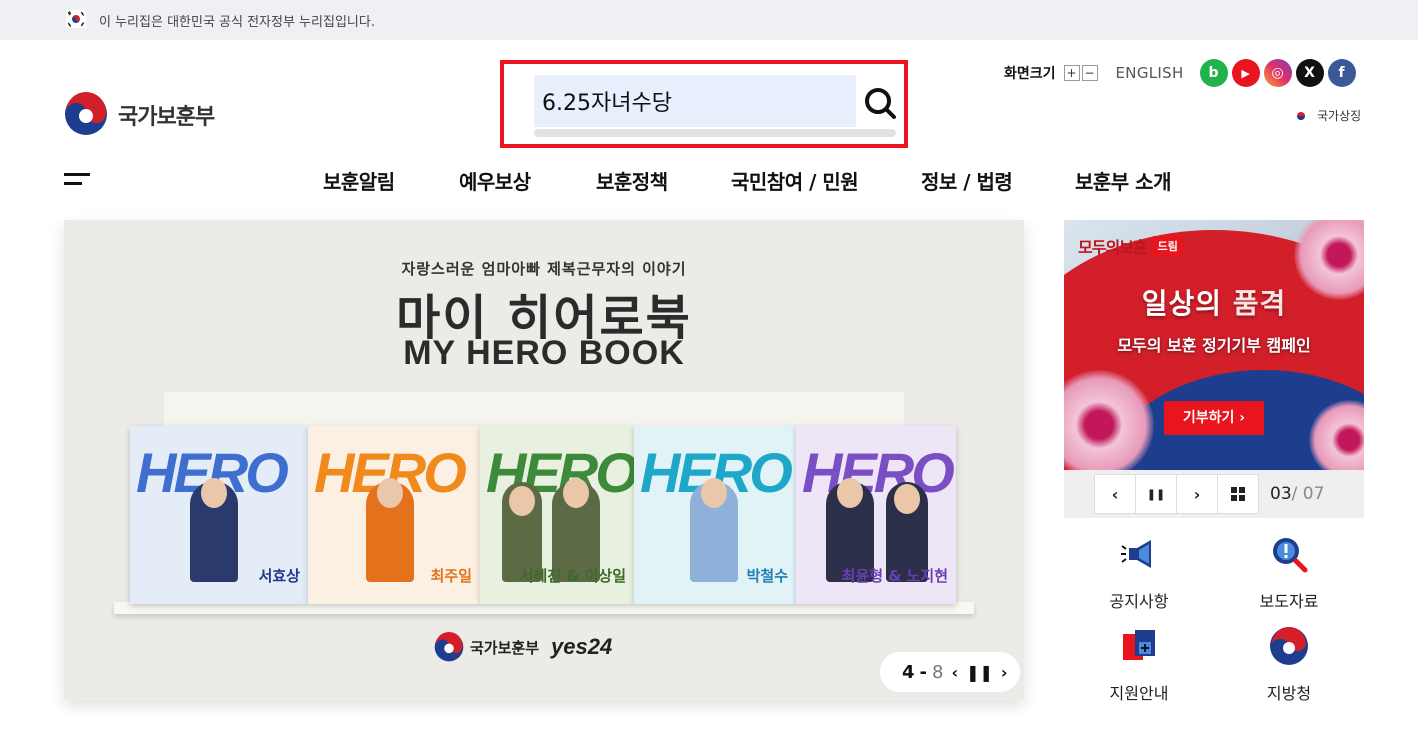 The image size is (1418, 729). Describe the element at coordinates (1139, 601) in the screenshot. I see `quick-link-label: 공지사항` at that location.